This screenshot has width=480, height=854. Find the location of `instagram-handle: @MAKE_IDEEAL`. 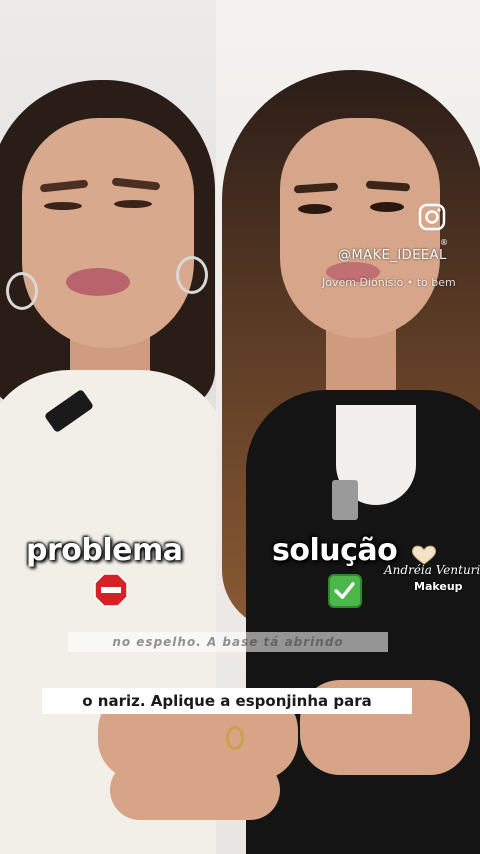

instagram-handle: @MAKE_IDEEAL is located at coordinates (392, 255).